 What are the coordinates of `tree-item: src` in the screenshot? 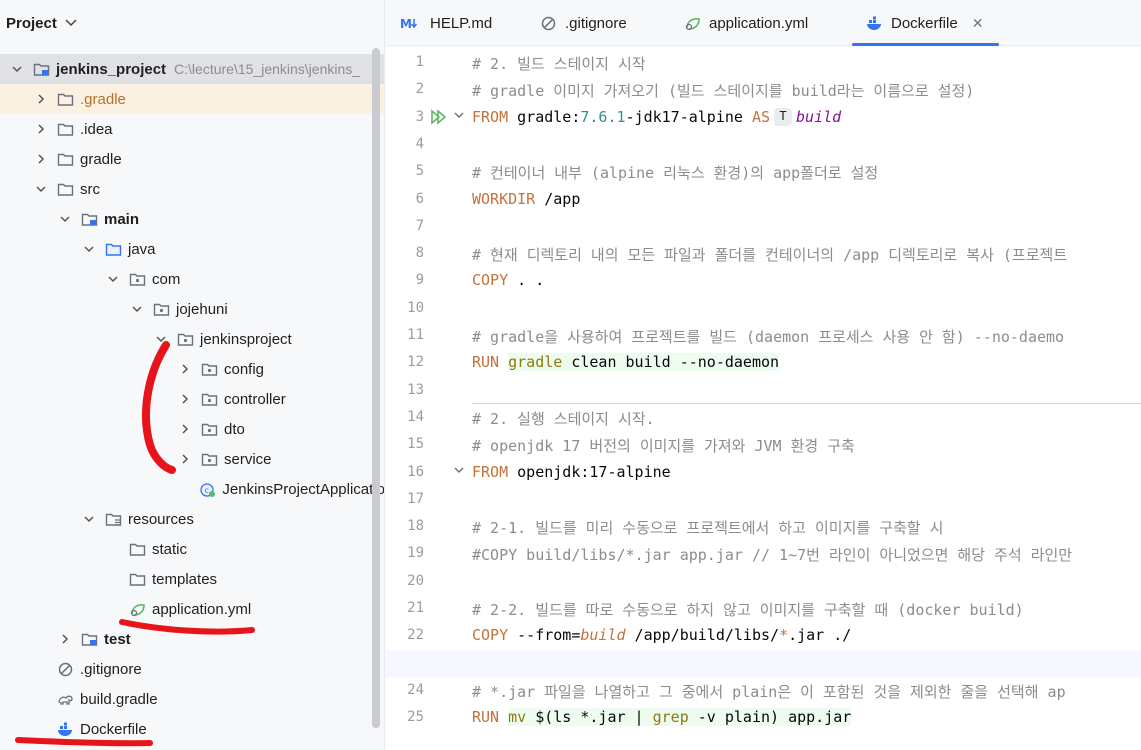 It's located at (192, 189).